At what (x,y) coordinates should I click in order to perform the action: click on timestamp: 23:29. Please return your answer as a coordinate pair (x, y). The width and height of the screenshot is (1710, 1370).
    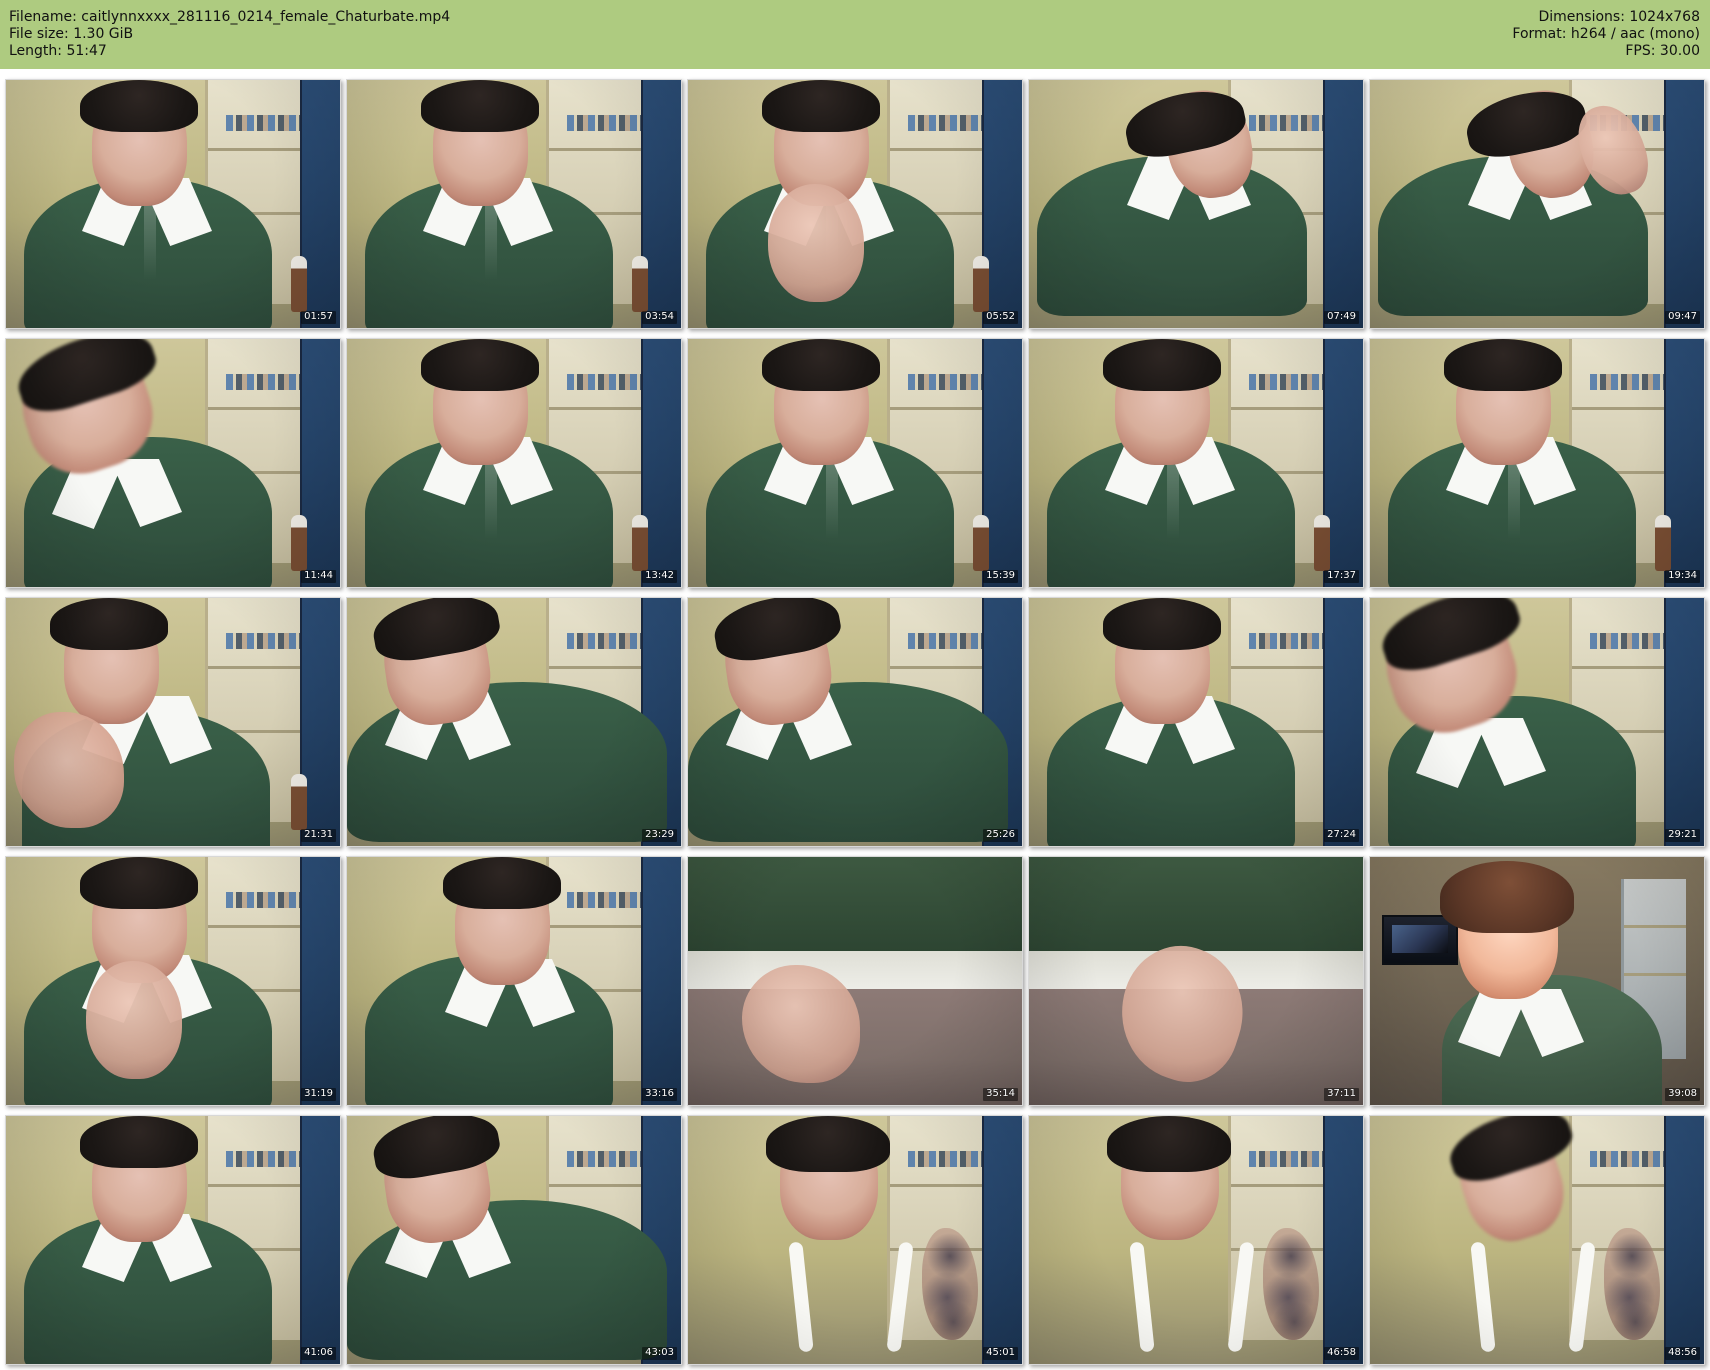
    Looking at the image, I should click on (659, 835).